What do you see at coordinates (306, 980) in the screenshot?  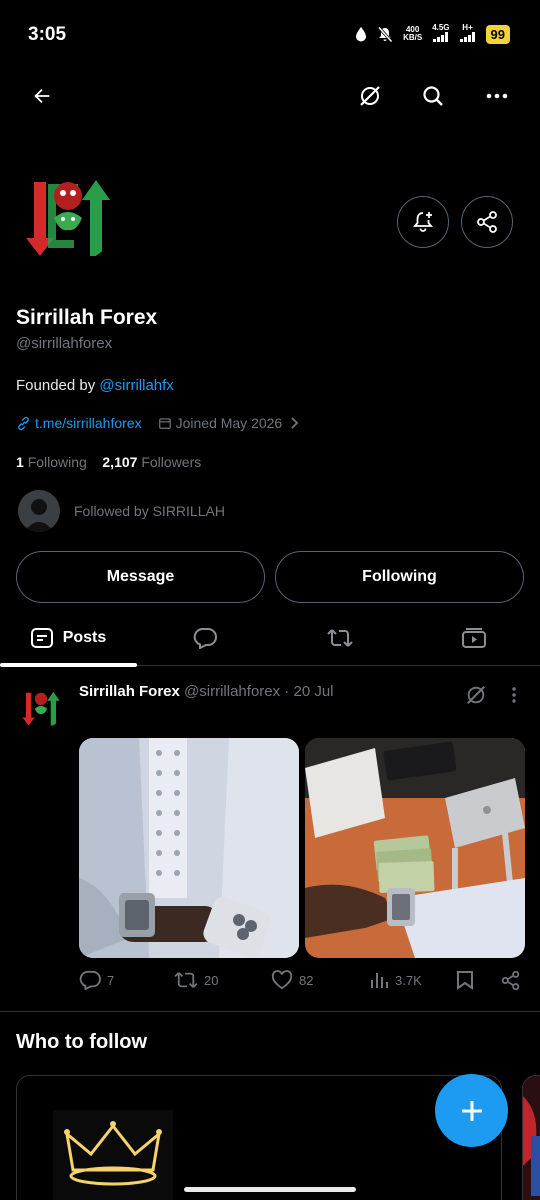 I see `like-count: 82` at bounding box center [306, 980].